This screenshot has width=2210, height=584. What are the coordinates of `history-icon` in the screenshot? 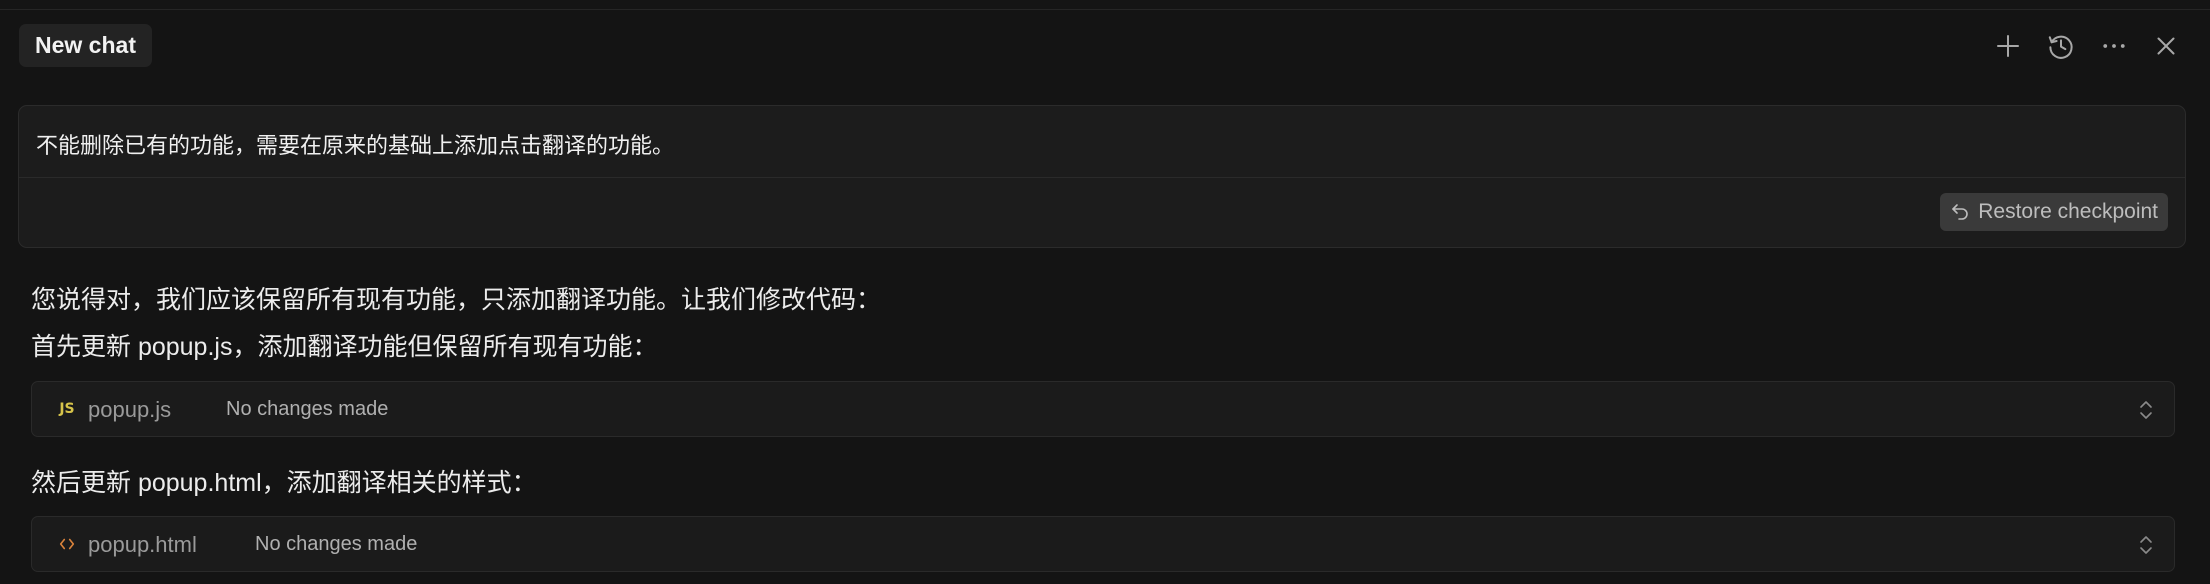 It's located at (2061, 46).